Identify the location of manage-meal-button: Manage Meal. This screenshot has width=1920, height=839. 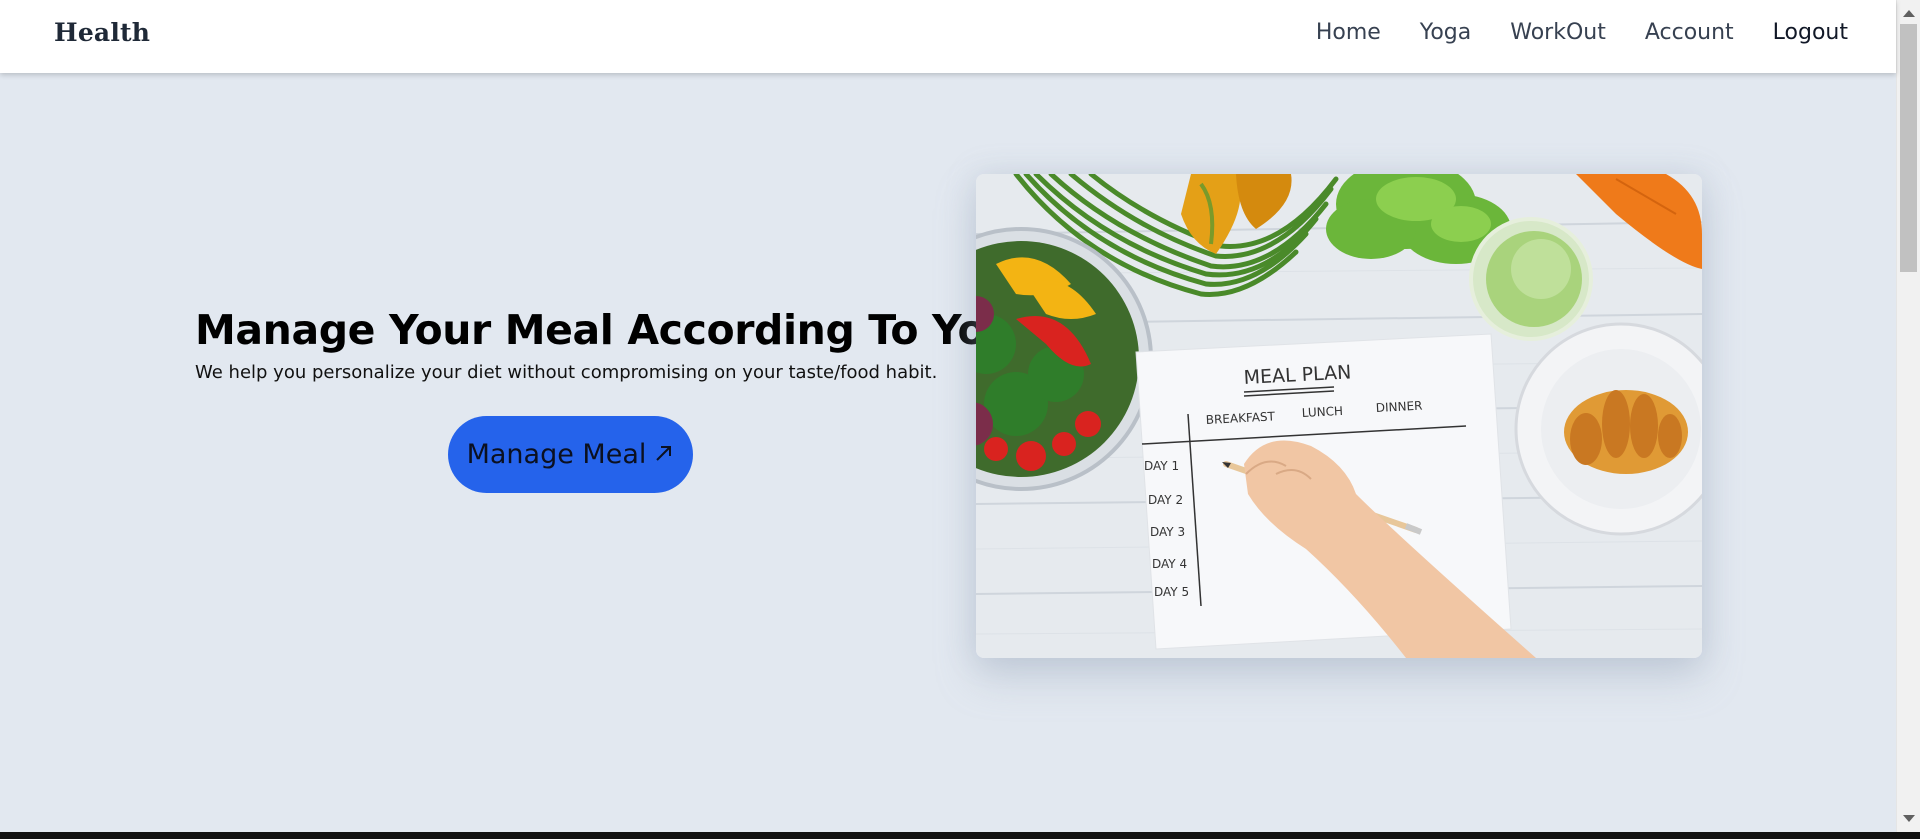
(570, 454).